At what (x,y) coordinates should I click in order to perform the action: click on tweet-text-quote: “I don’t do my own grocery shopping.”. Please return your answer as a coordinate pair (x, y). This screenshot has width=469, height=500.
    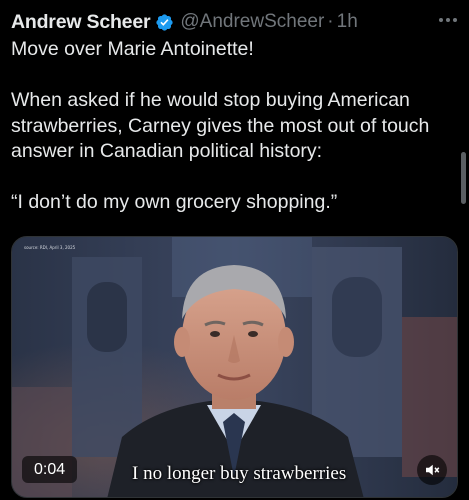
    Looking at the image, I should click on (174, 202).